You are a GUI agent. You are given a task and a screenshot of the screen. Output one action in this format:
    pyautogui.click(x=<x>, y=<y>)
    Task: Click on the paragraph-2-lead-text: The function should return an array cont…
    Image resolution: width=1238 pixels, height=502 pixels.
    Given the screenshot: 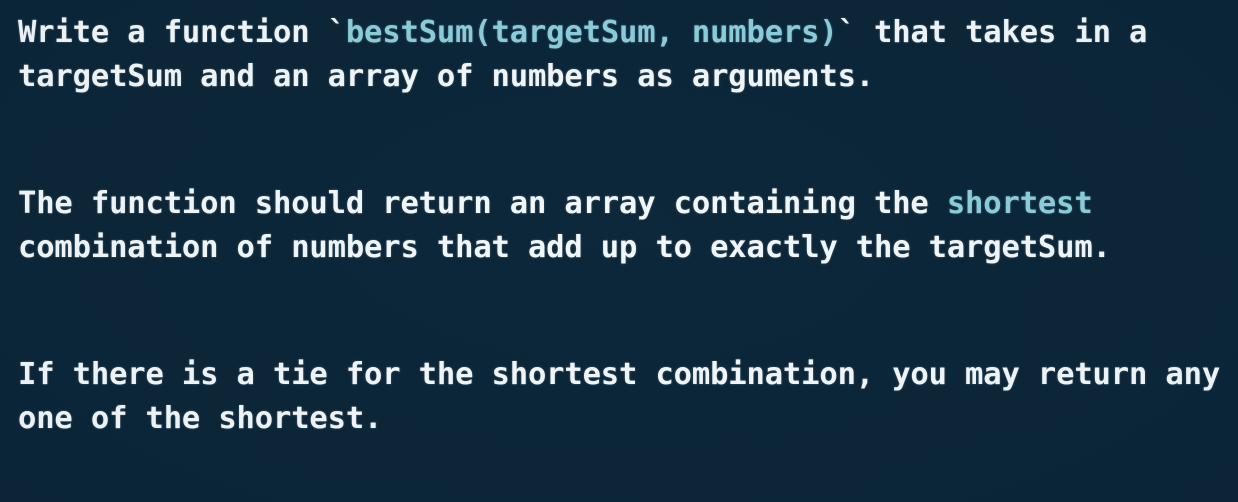 What is the action you would take?
    pyautogui.click(x=482, y=203)
    